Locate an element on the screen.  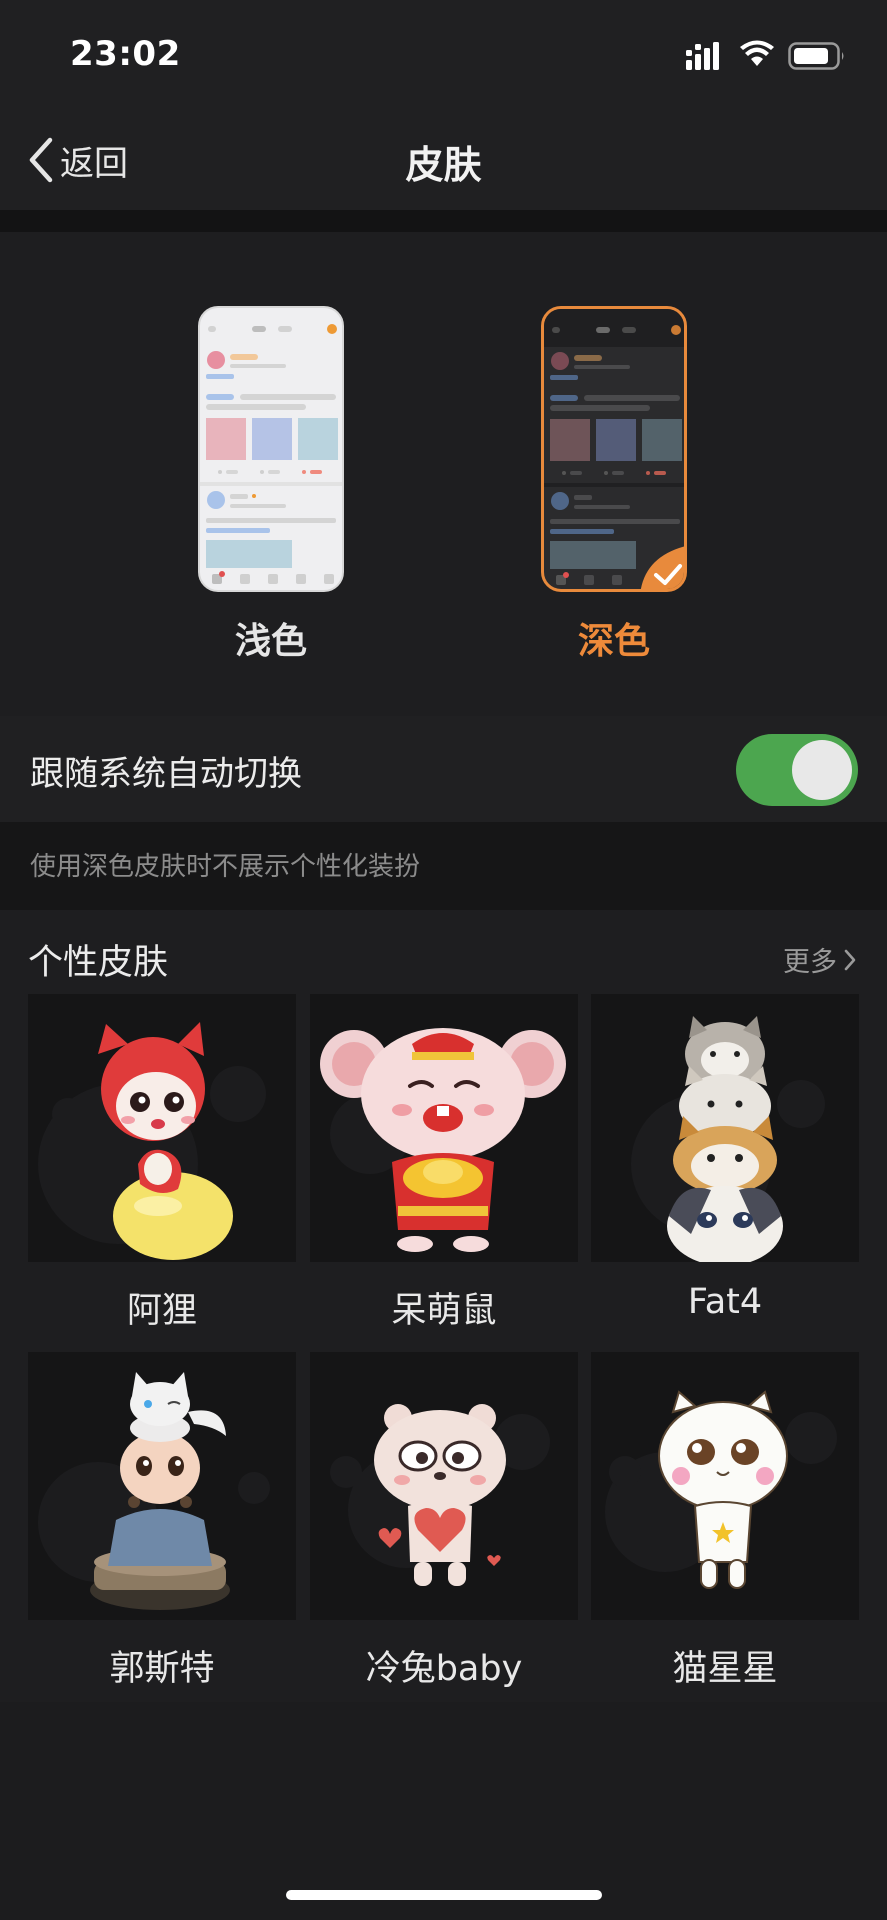
rabbit-icon is located at coordinates (440, 1495).